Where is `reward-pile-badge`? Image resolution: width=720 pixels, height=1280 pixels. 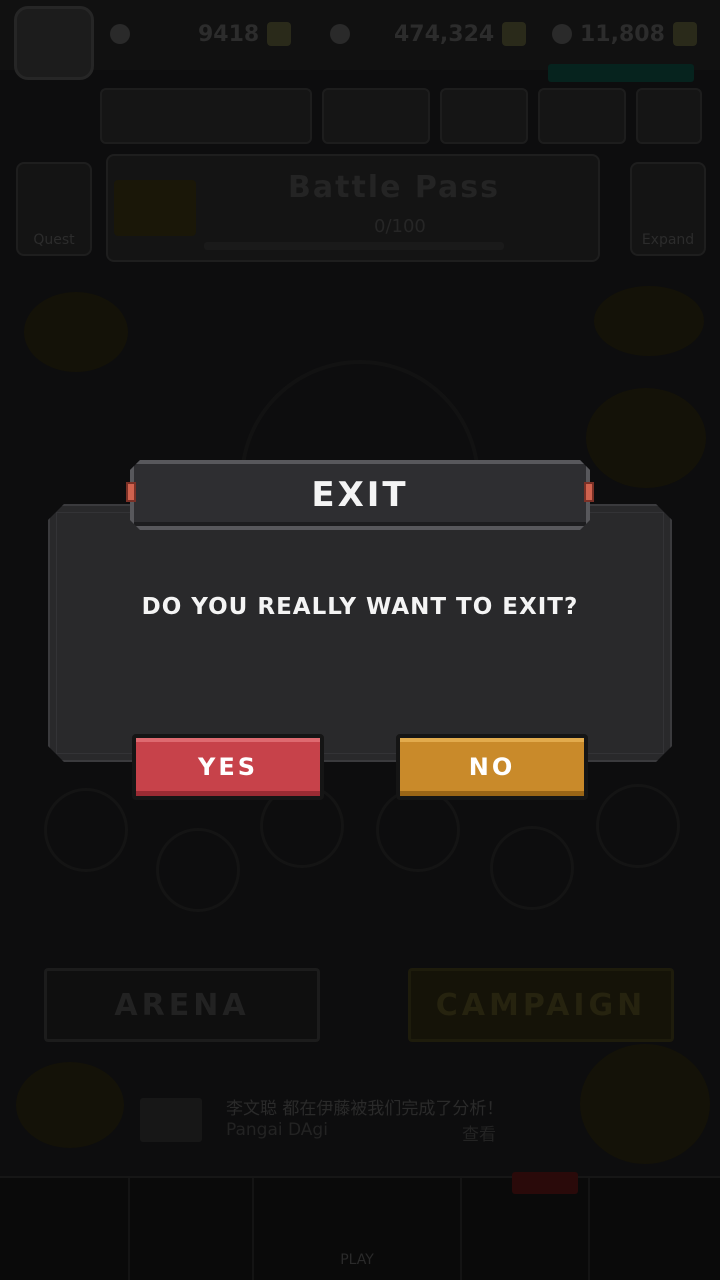
reward-pile-badge is located at coordinates (645, 1104).